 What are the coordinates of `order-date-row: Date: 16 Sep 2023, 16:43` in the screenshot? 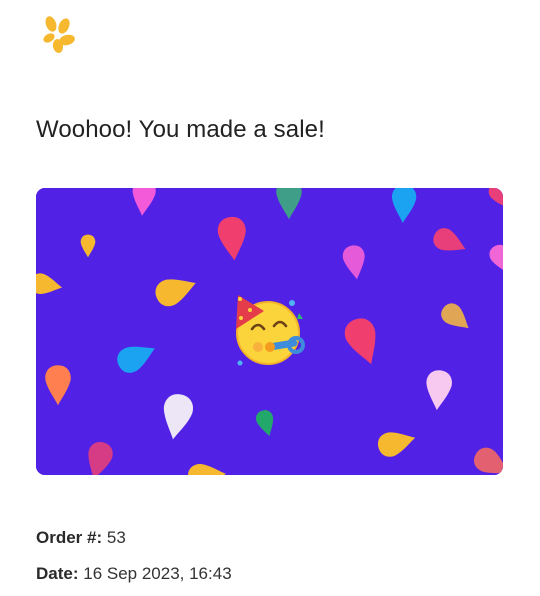 It's located at (134, 578).